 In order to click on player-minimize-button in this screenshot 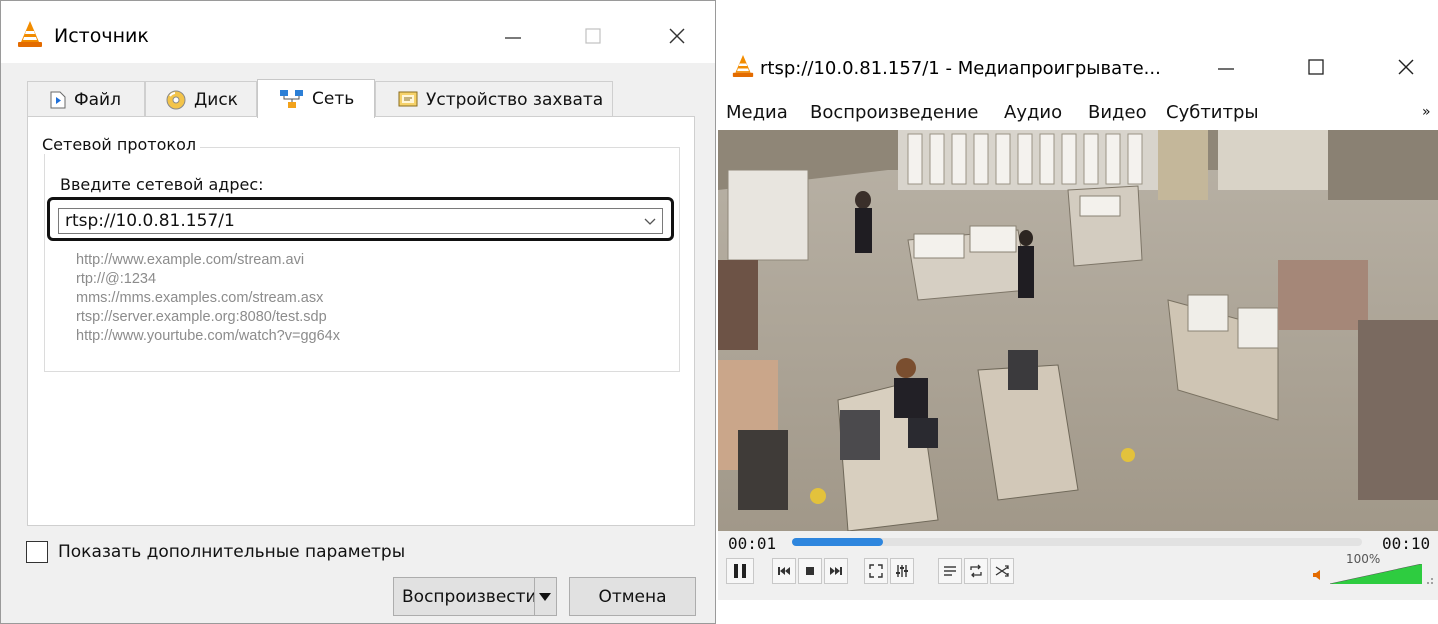, I will do `click(1226, 67)`.